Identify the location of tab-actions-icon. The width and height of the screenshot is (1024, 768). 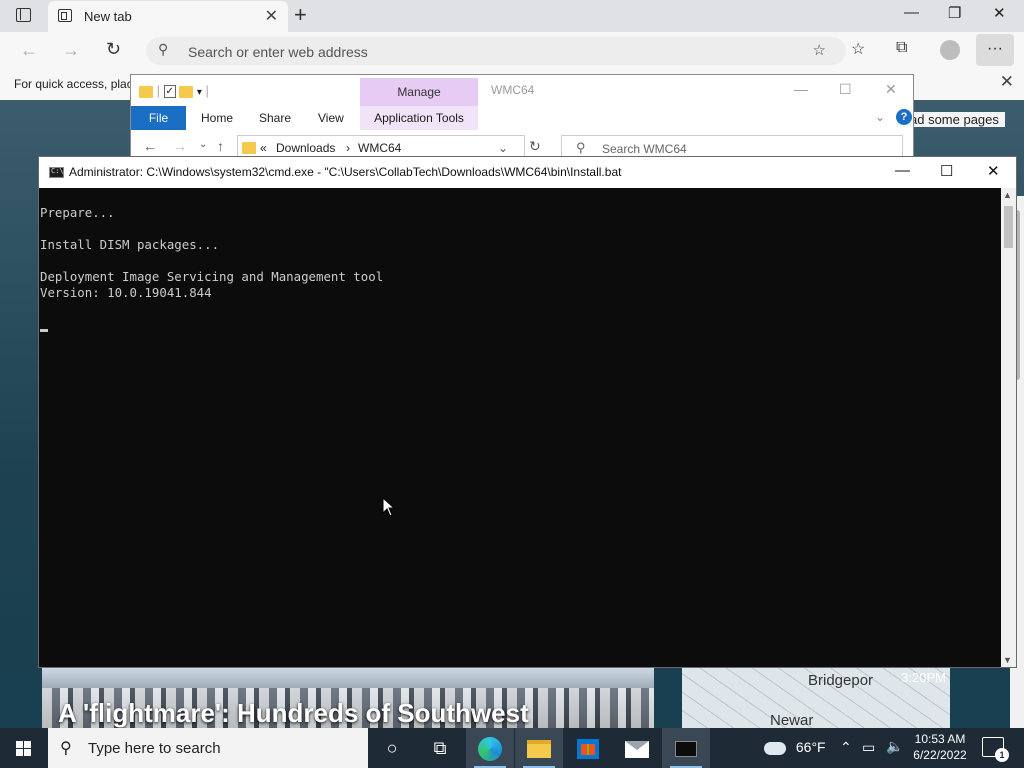
(23, 15).